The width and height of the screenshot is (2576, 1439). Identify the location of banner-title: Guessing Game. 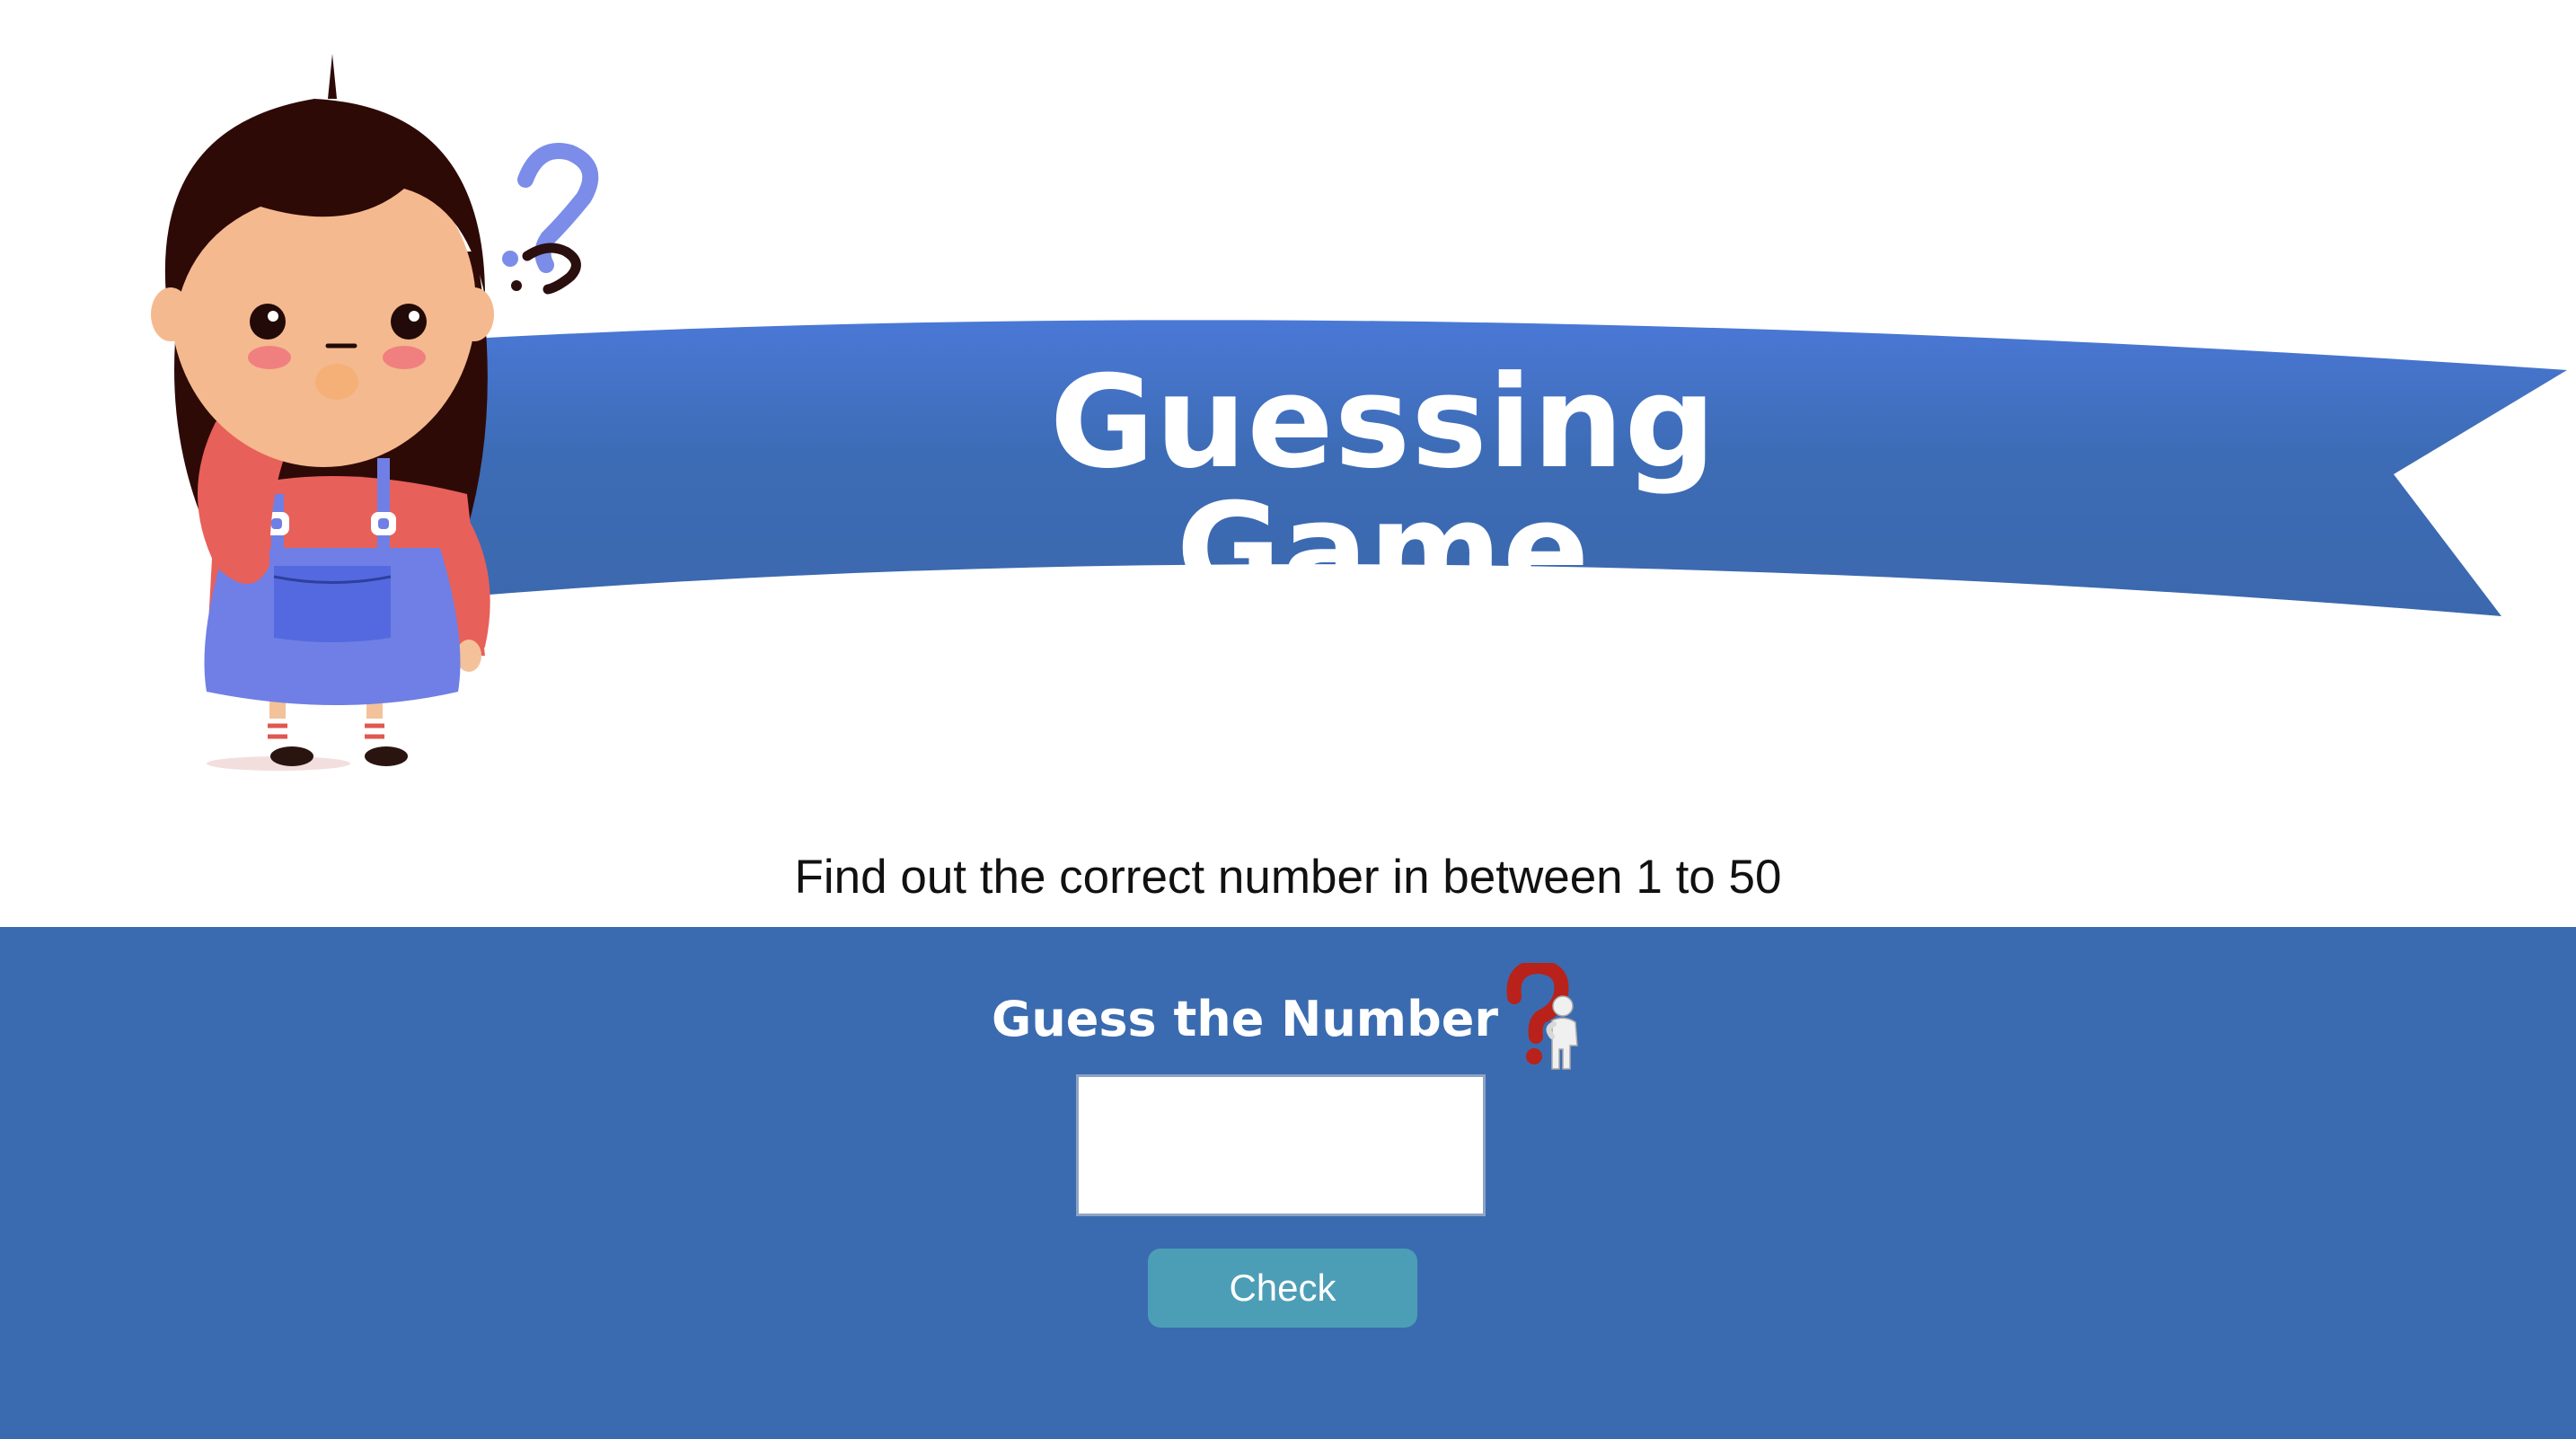
(1383, 486).